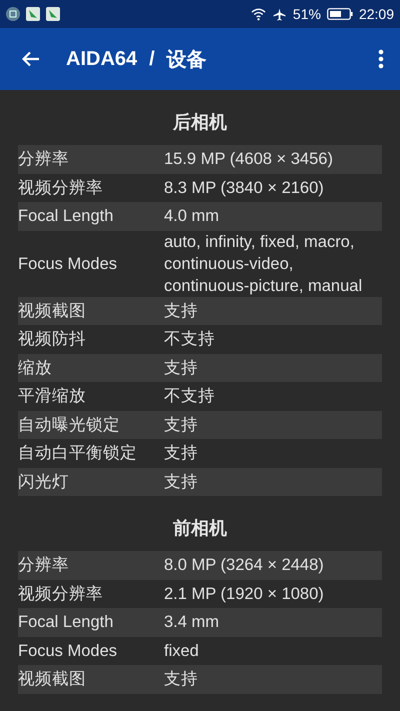  Describe the element at coordinates (200, 529) in the screenshot. I see `section-title: 前相机` at that location.